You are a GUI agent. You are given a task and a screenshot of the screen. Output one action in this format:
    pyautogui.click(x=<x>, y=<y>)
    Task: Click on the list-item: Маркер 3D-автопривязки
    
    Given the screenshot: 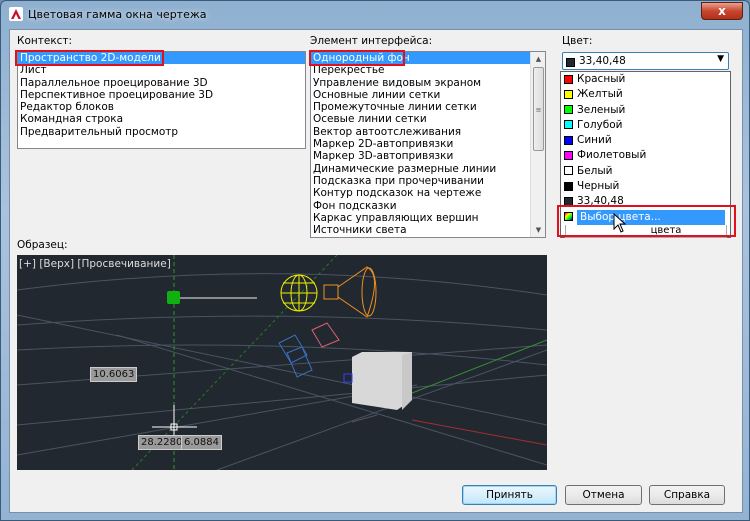 What is the action you would take?
    pyautogui.click(x=428, y=156)
    